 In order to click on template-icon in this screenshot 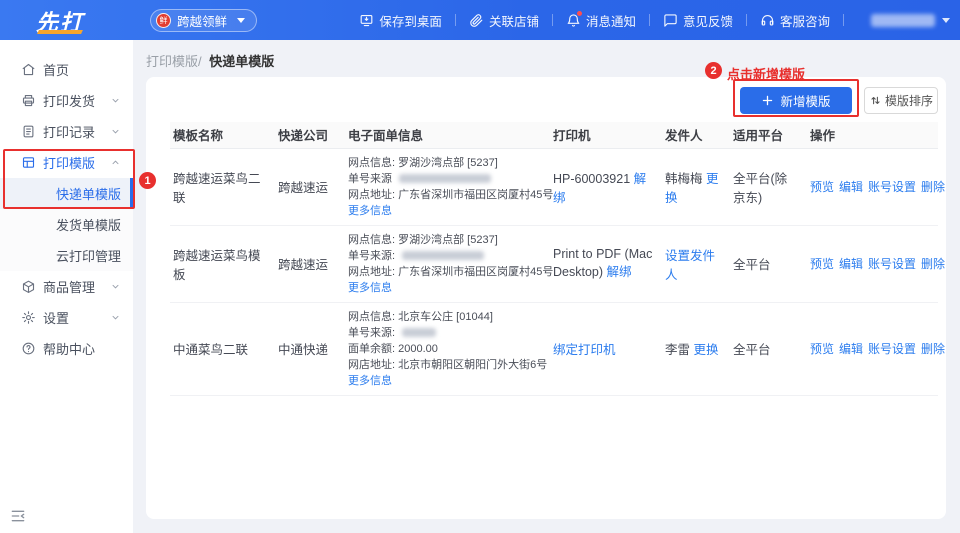, I will do `click(28, 162)`.